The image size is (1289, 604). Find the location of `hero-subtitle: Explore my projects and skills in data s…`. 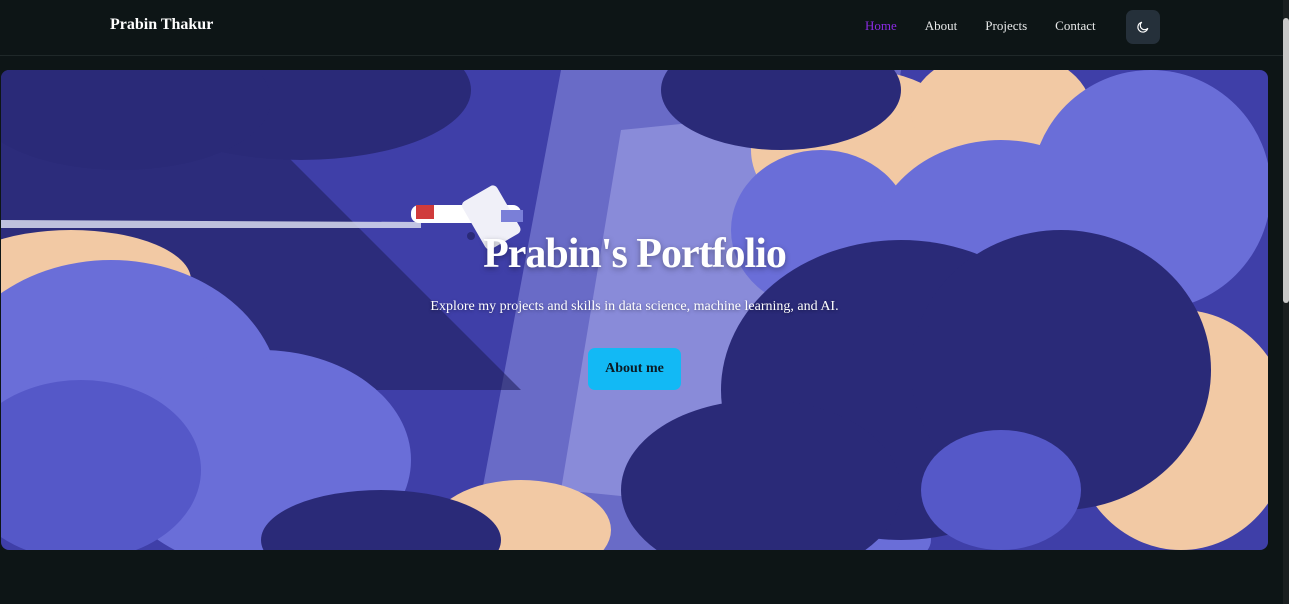

hero-subtitle: Explore my projects and skills in data s… is located at coordinates (634, 306).